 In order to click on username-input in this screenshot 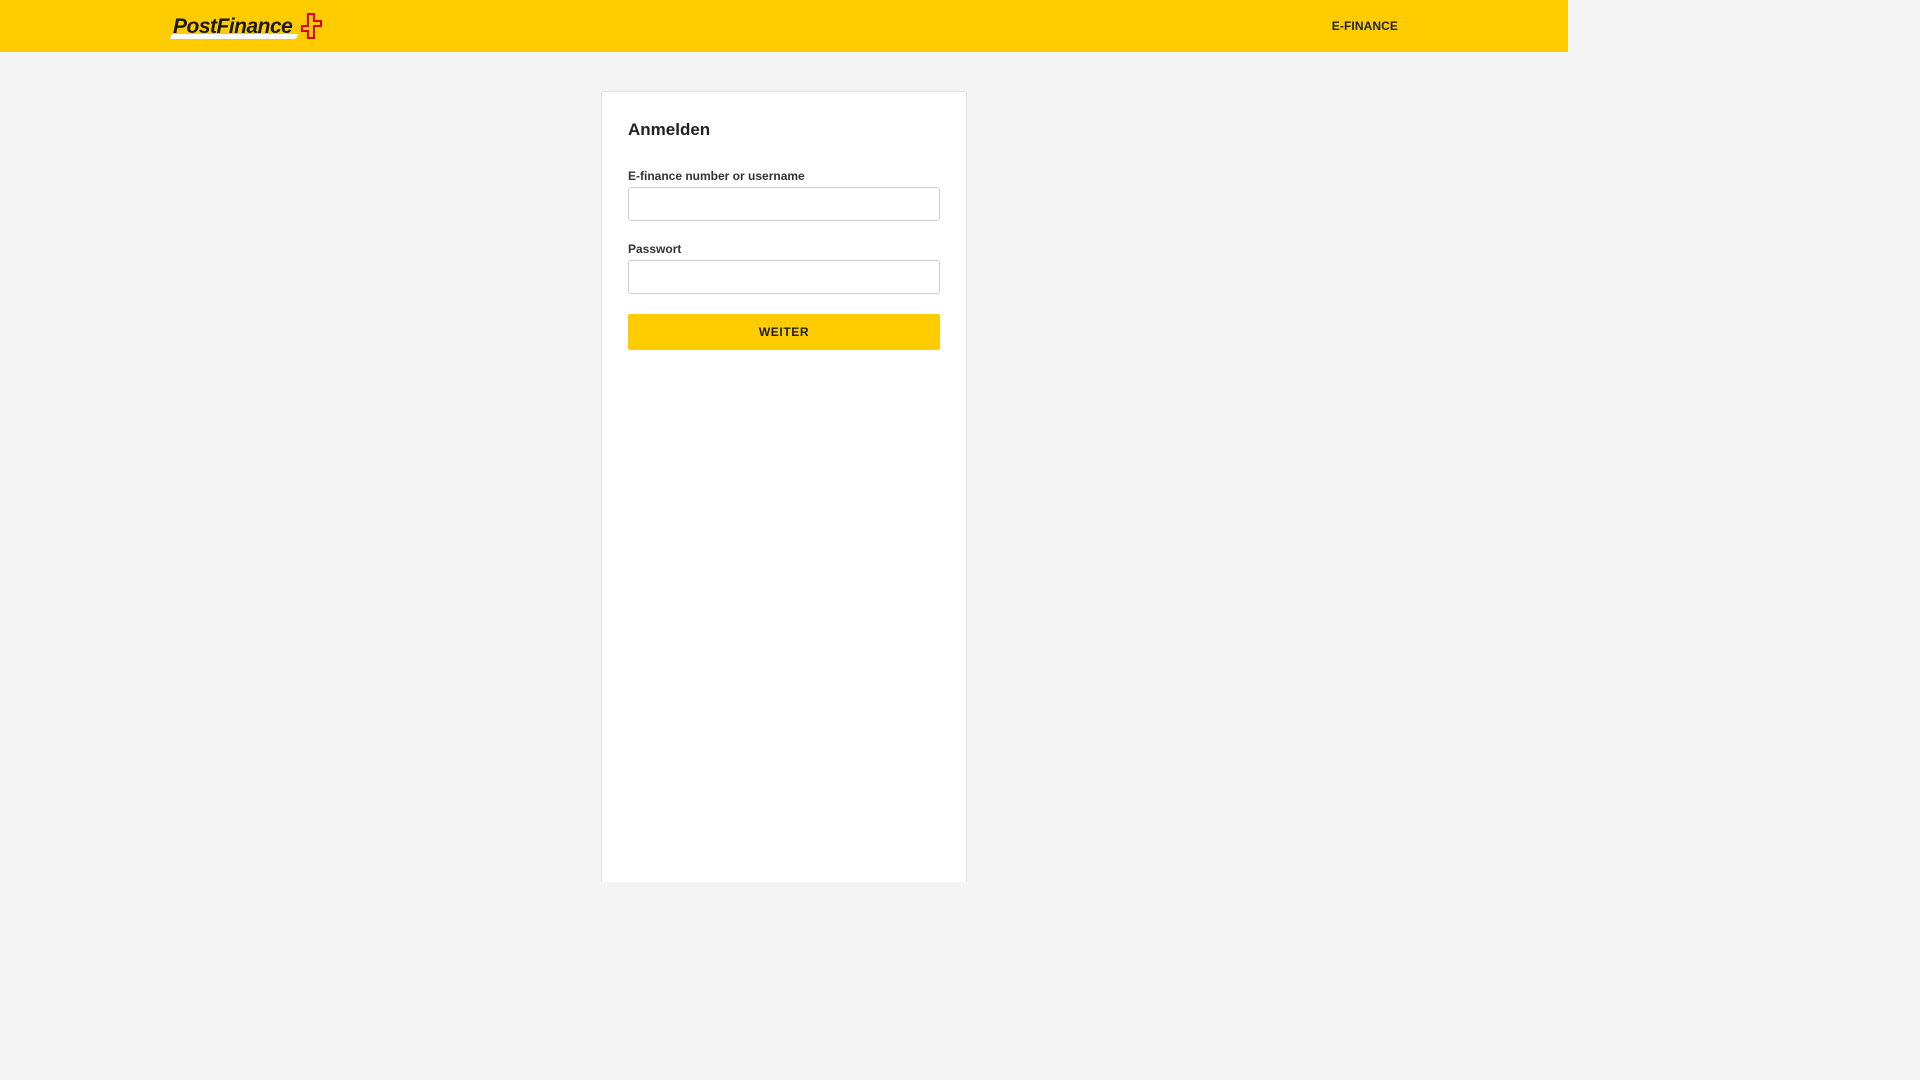, I will do `click(784, 204)`.